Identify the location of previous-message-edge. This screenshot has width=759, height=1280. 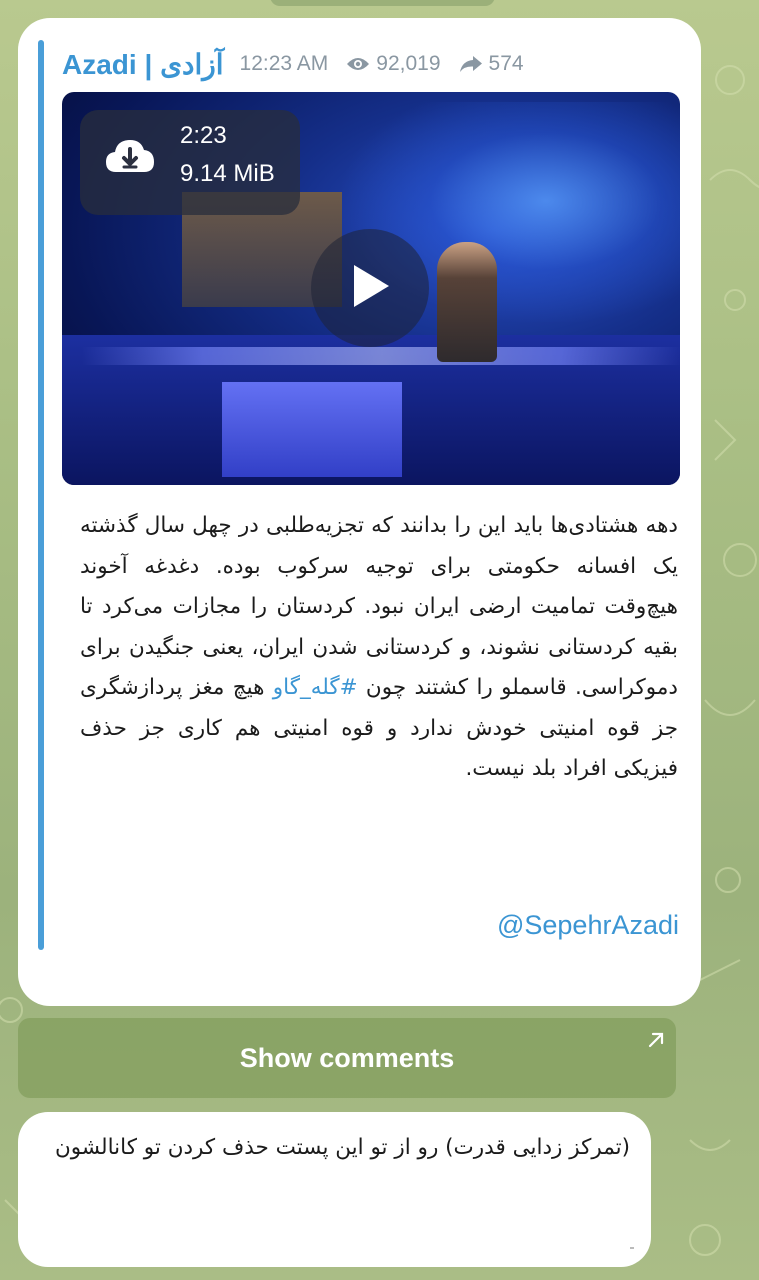
(382, 3).